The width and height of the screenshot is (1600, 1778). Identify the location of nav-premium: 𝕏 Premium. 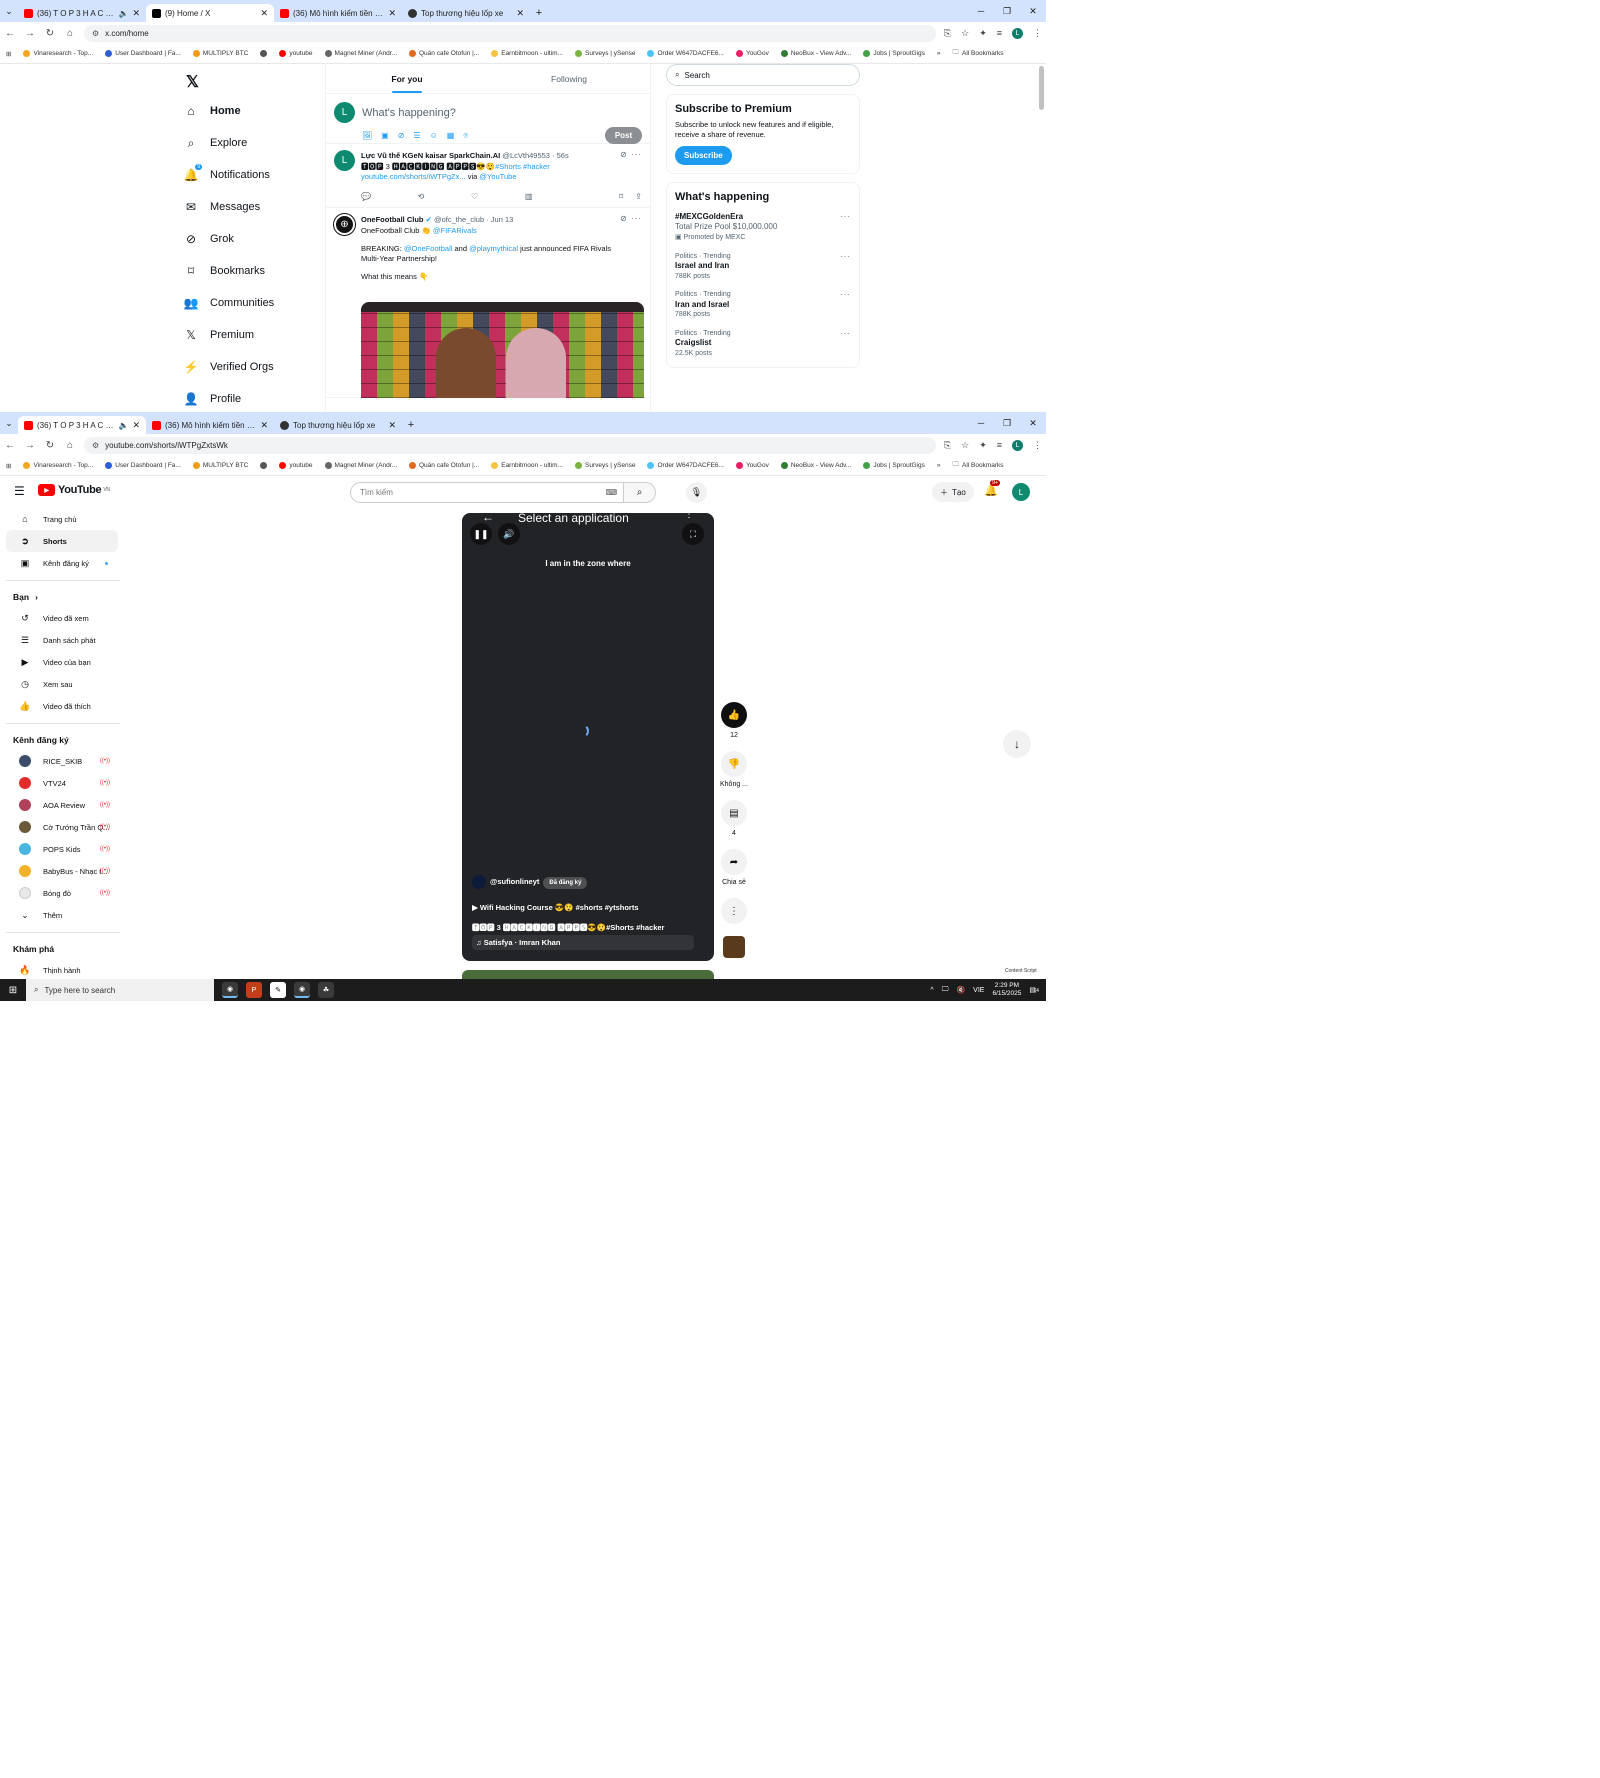
(219, 335).